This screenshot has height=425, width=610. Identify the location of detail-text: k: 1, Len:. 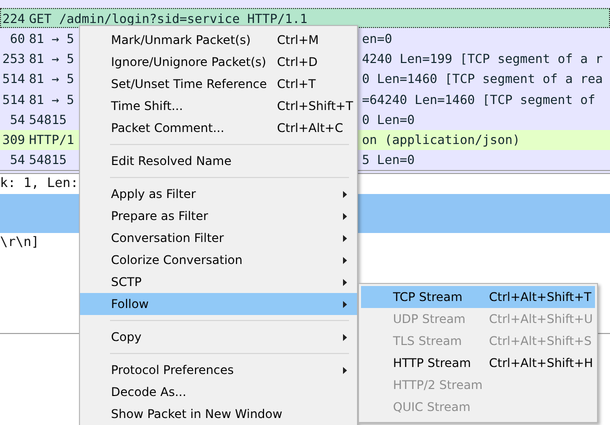
(39, 184).